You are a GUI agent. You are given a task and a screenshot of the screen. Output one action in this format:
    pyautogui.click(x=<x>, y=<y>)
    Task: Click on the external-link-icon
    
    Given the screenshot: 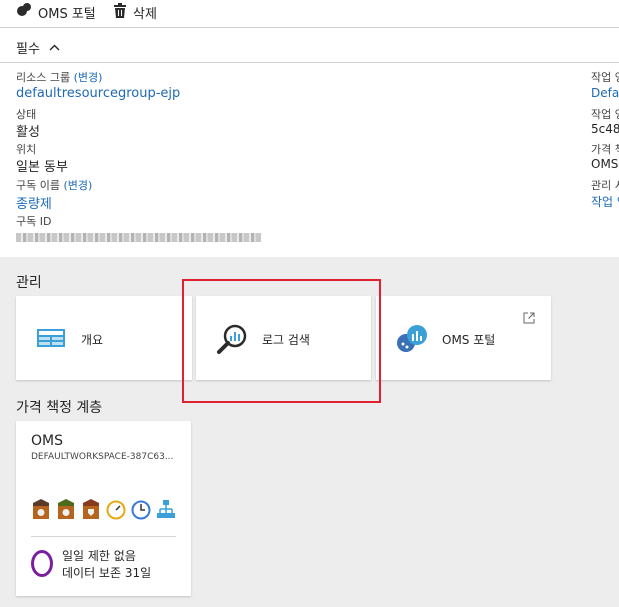 What is the action you would take?
    pyautogui.click(x=529, y=319)
    